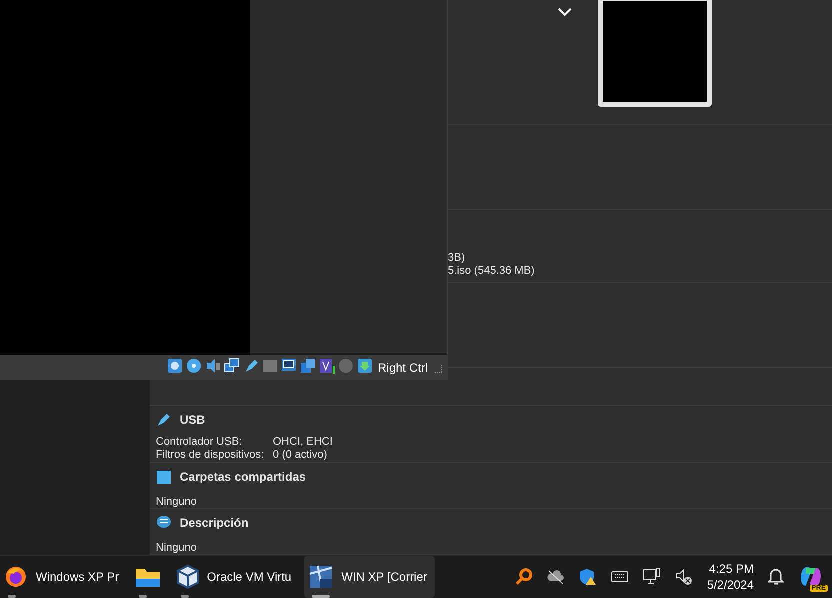 The height and width of the screenshot is (598, 832). I want to click on taskbar-app: WIN XP [Corrier, so click(370, 577).